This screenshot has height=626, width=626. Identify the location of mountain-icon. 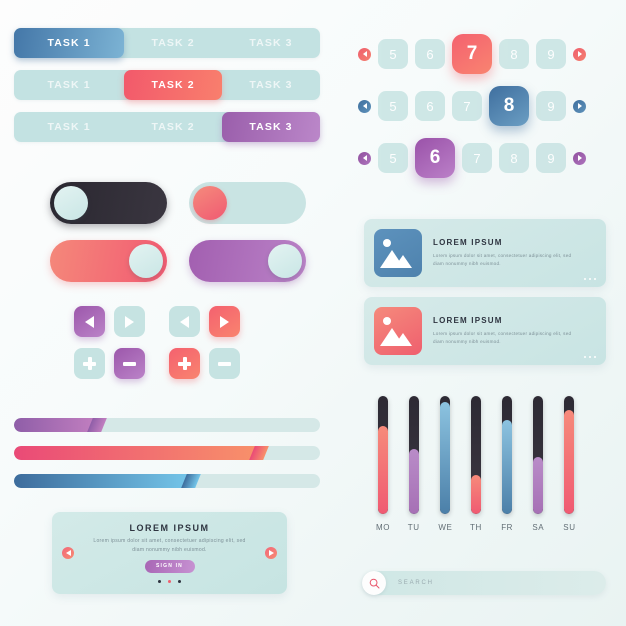
(396, 259).